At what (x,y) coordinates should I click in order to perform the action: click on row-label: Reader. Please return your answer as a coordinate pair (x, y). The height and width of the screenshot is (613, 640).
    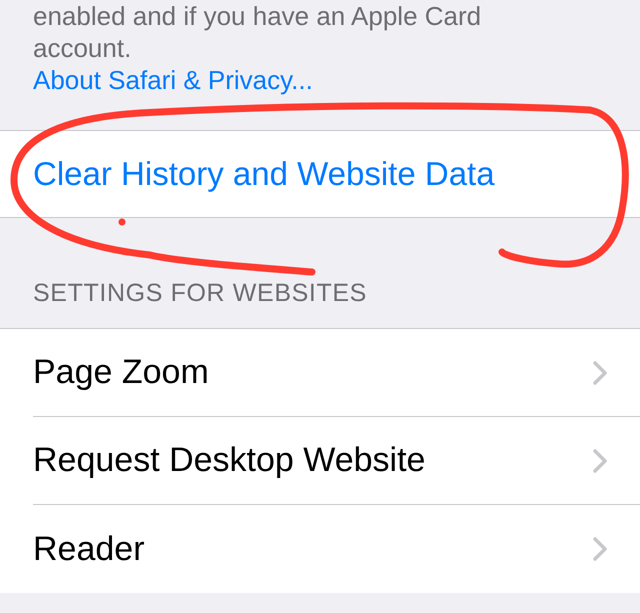
    Looking at the image, I should click on (89, 549).